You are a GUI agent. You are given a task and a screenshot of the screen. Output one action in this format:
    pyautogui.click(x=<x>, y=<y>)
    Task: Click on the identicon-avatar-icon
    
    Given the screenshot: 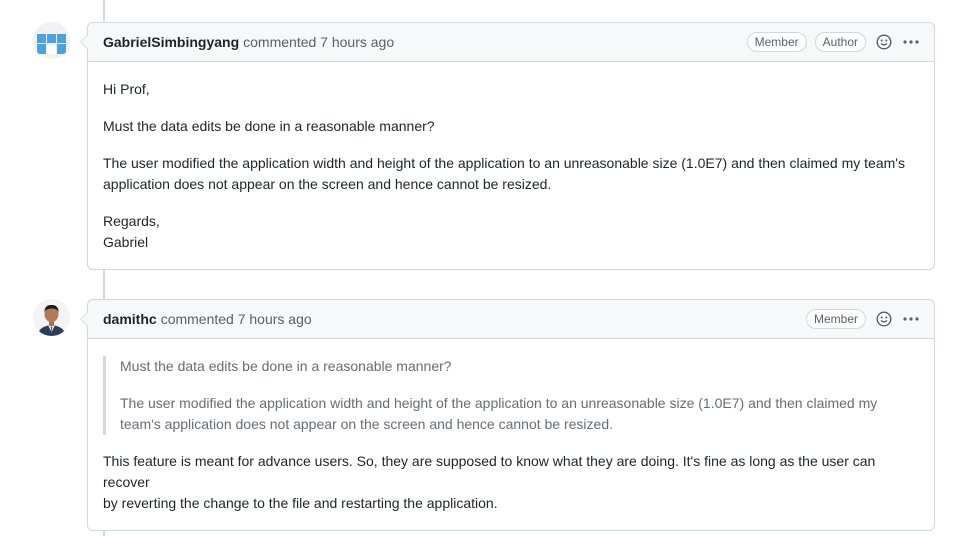 What is the action you would take?
    pyautogui.click(x=51, y=40)
    